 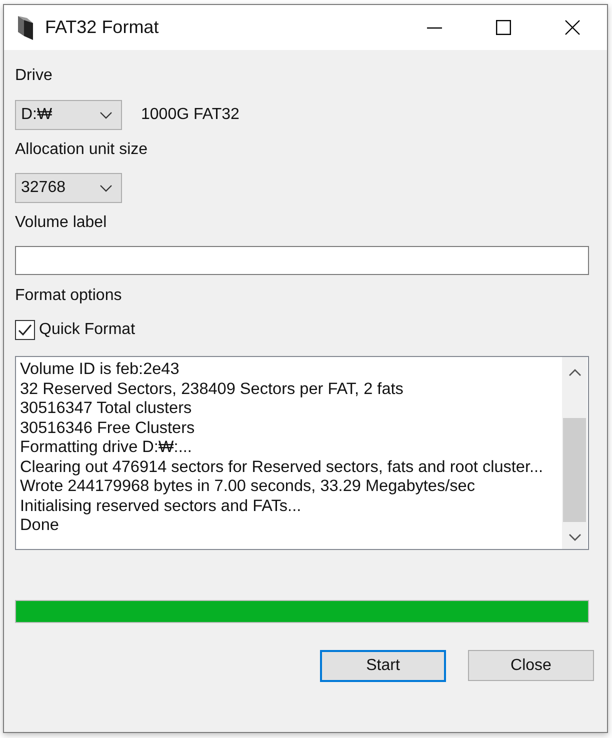 What do you see at coordinates (25, 330) in the screenshot?
I see `quick-format-checkbox` at bounding box center [25, 330].